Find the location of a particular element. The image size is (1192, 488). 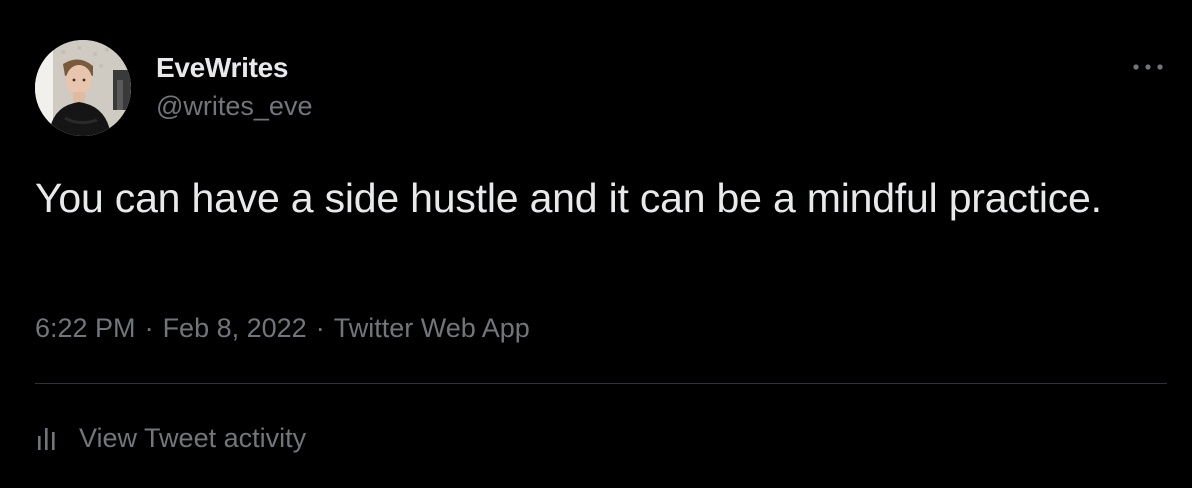

author-display-name: EveWrites is located at coordinates (222, 68).